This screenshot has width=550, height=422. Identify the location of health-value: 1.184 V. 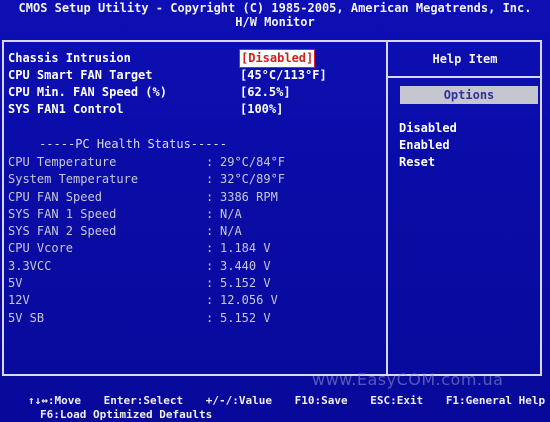
(245, 248).